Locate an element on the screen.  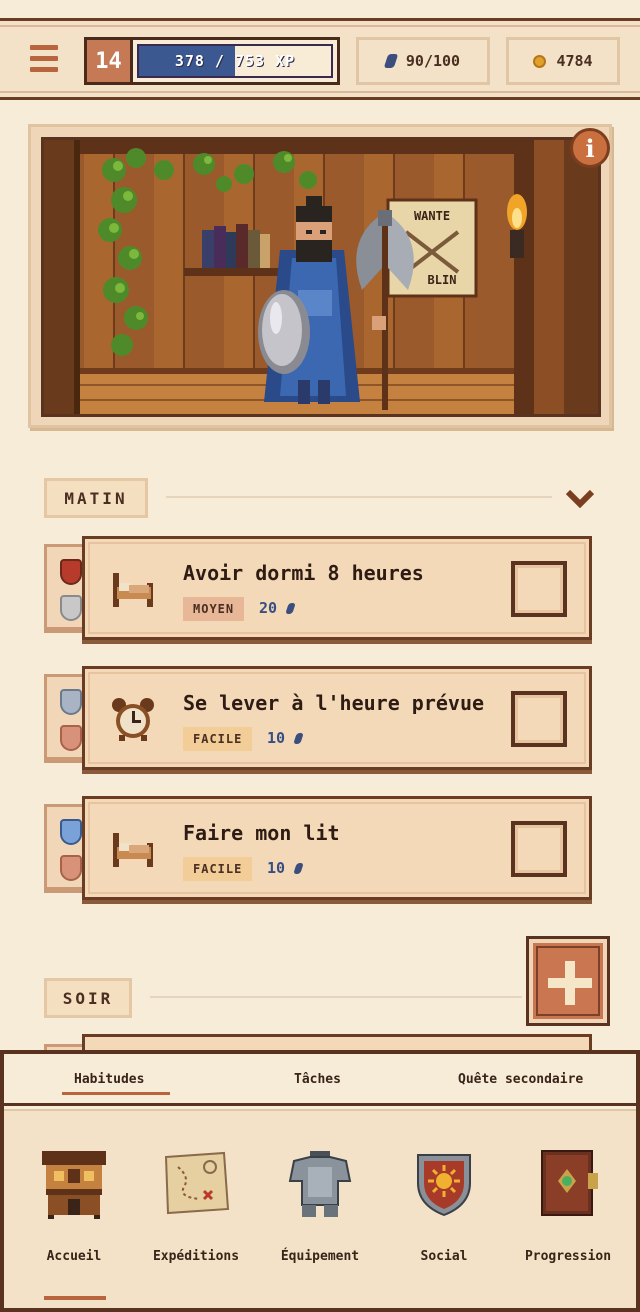
section-morning-label: MATIN is located at coordinates (96, 498).